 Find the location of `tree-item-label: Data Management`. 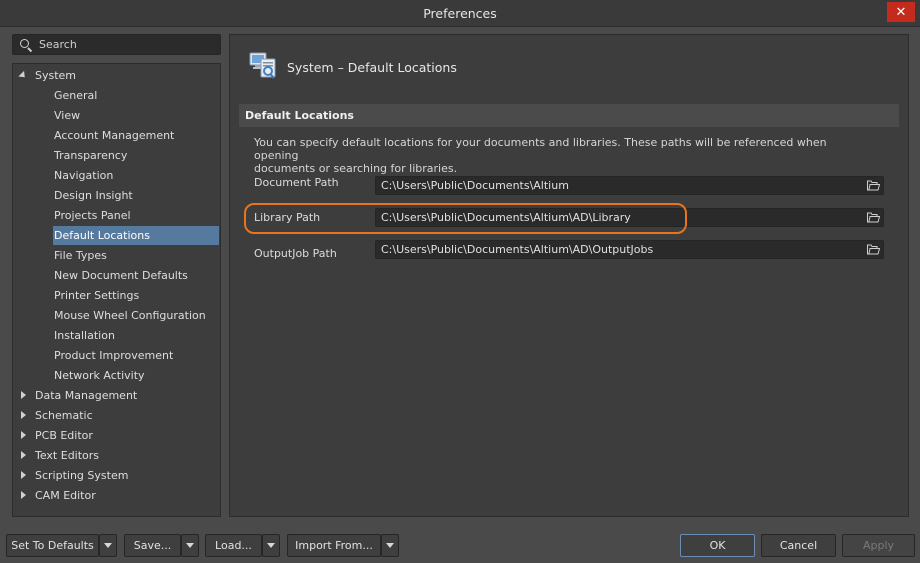

tree-item-label: Data Management is located at coordinates (86, 395).